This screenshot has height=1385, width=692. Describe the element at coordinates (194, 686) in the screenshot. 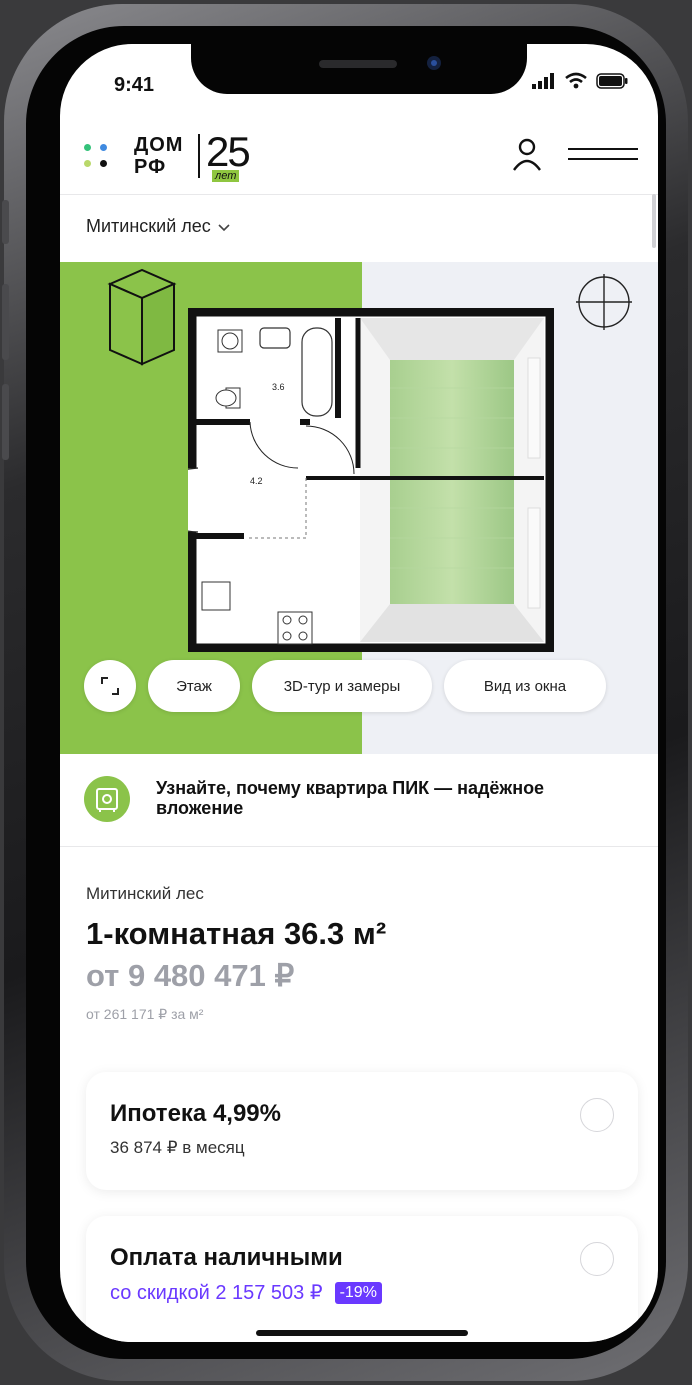

I see `floor-button: Этаж` at that location.